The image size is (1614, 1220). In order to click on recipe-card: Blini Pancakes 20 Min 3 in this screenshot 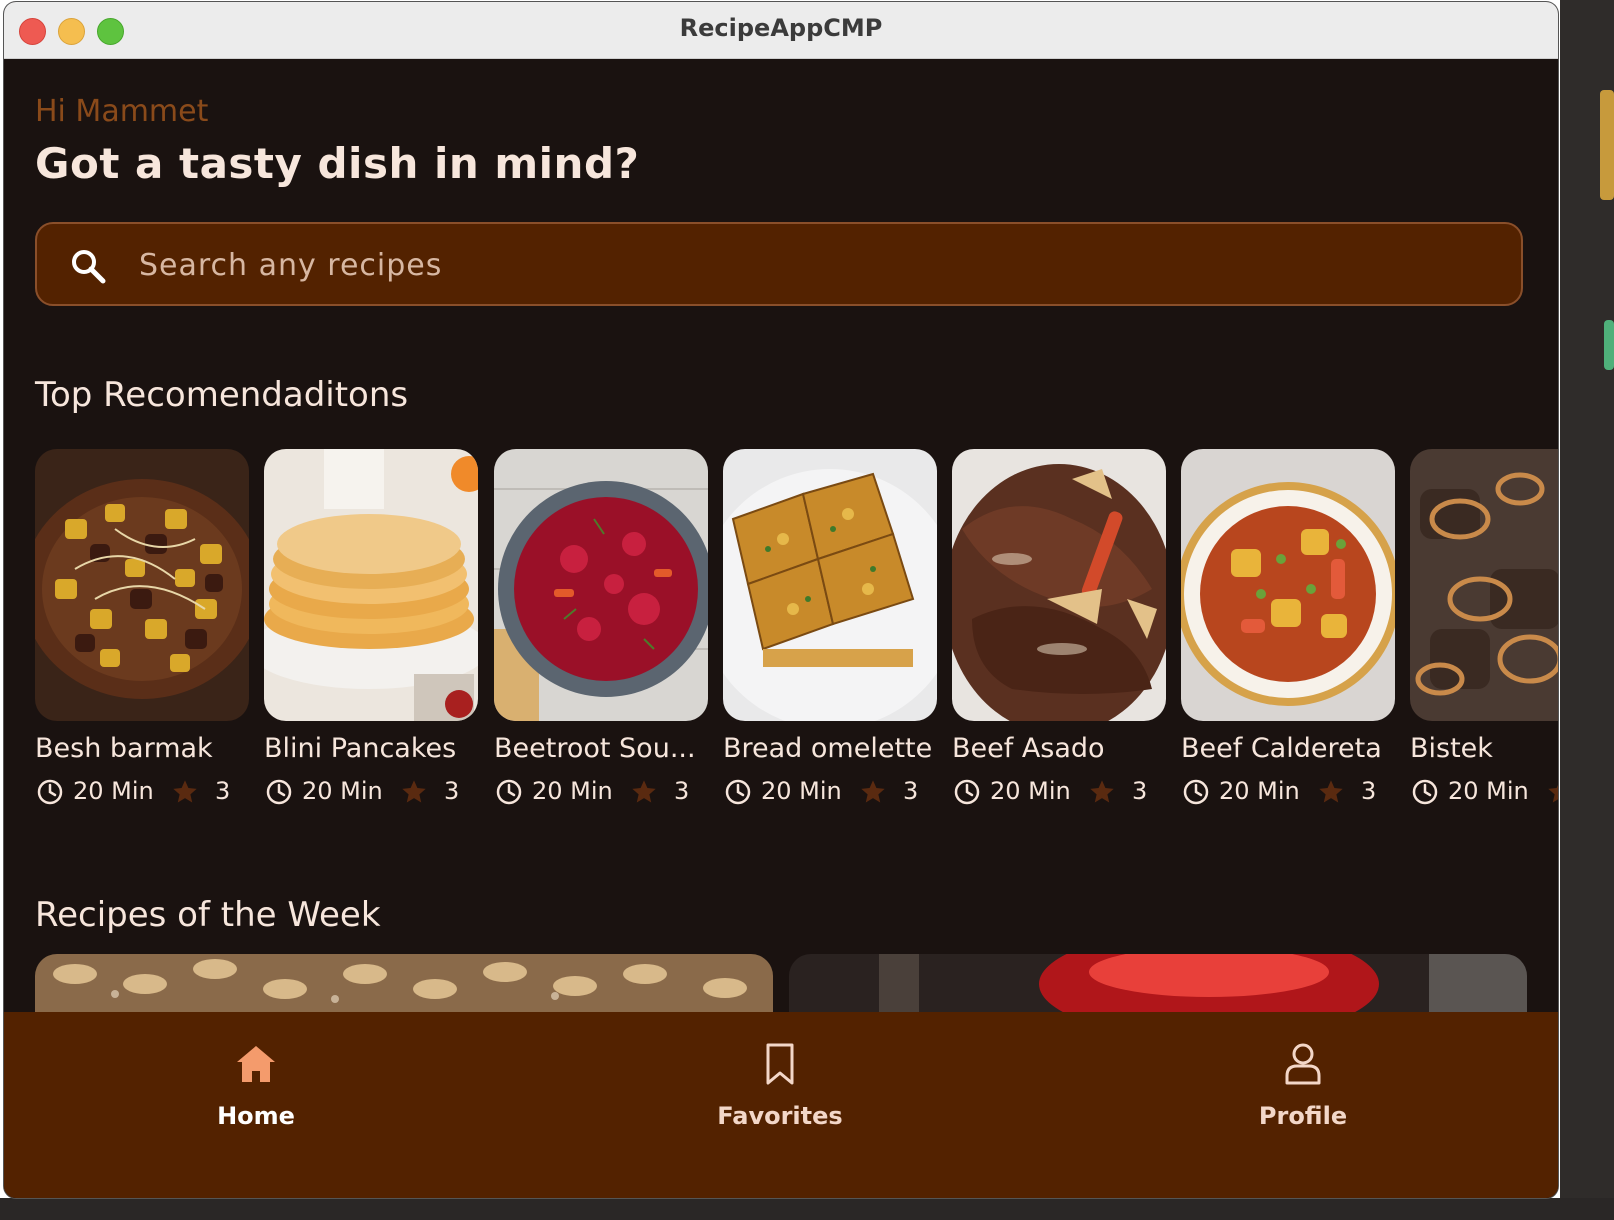, I will do `click(371, 634)`.